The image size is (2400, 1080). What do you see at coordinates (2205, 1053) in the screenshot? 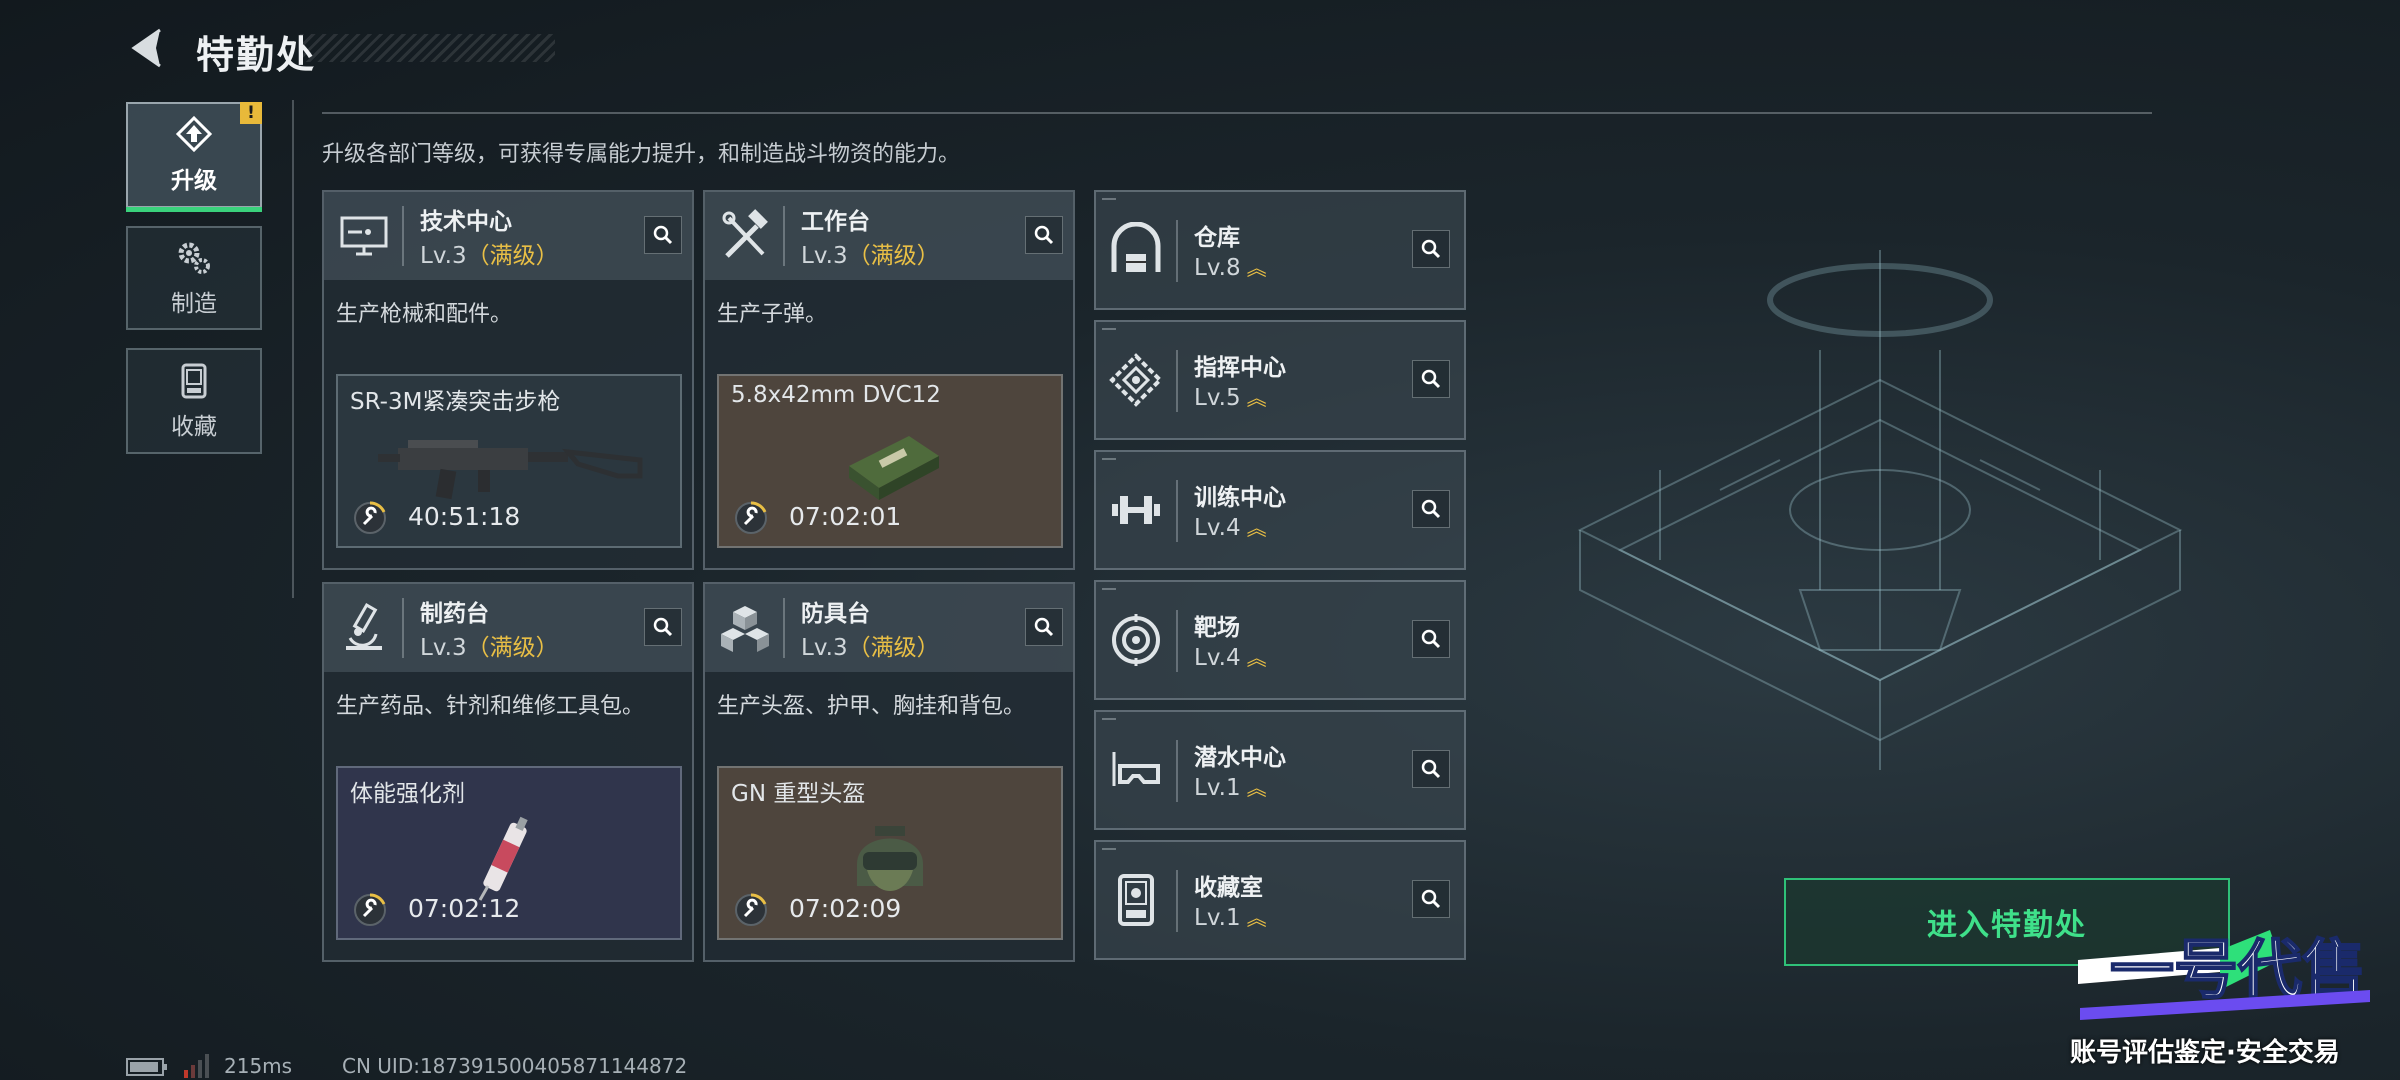
I see `watermark-text: 账号评估鉴定·安全交易` at bounding box center [2205, 1053].